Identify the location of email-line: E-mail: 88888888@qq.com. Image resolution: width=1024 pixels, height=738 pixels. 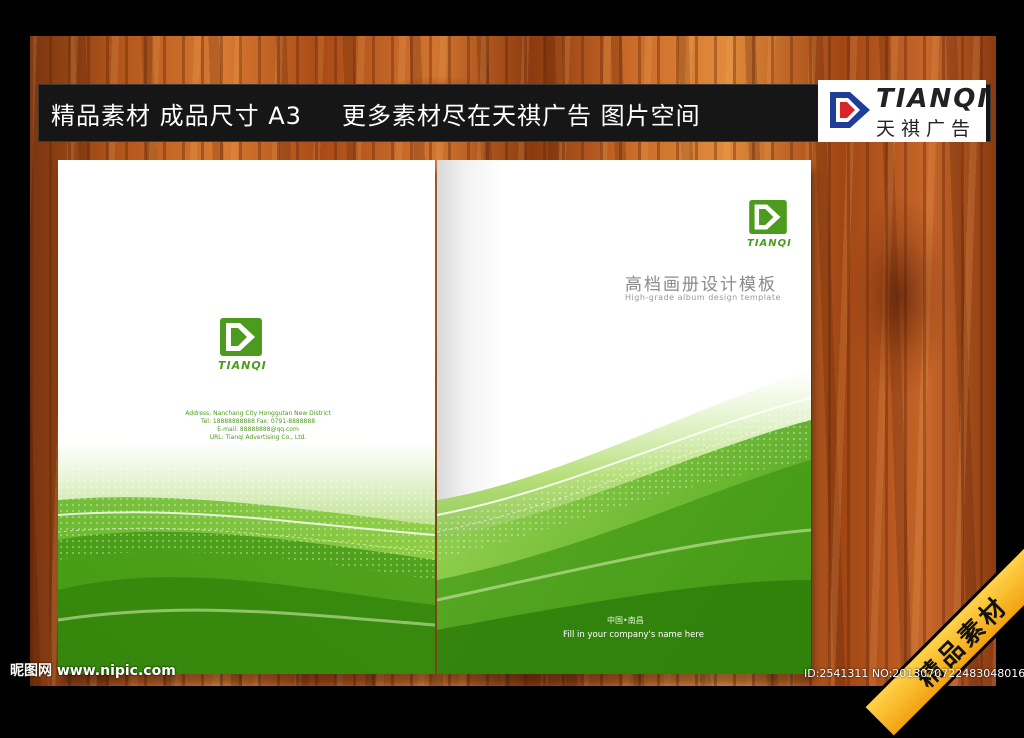
(258, 429).